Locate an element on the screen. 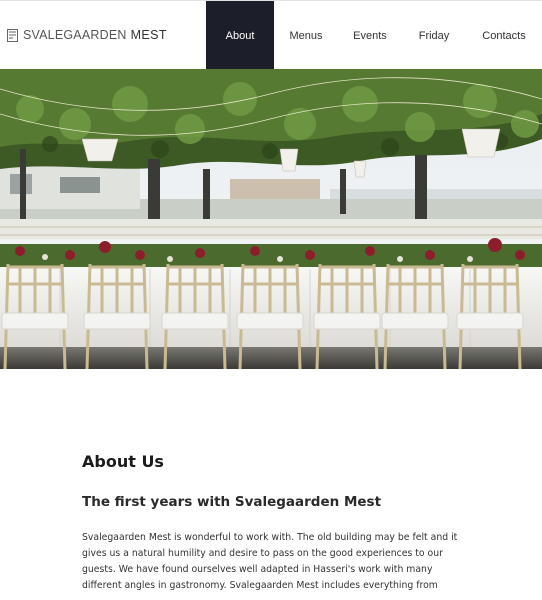 The height and width of the screenshot is (600, 542). logo-text-bold: MEST is located at coordinates (148, 35).